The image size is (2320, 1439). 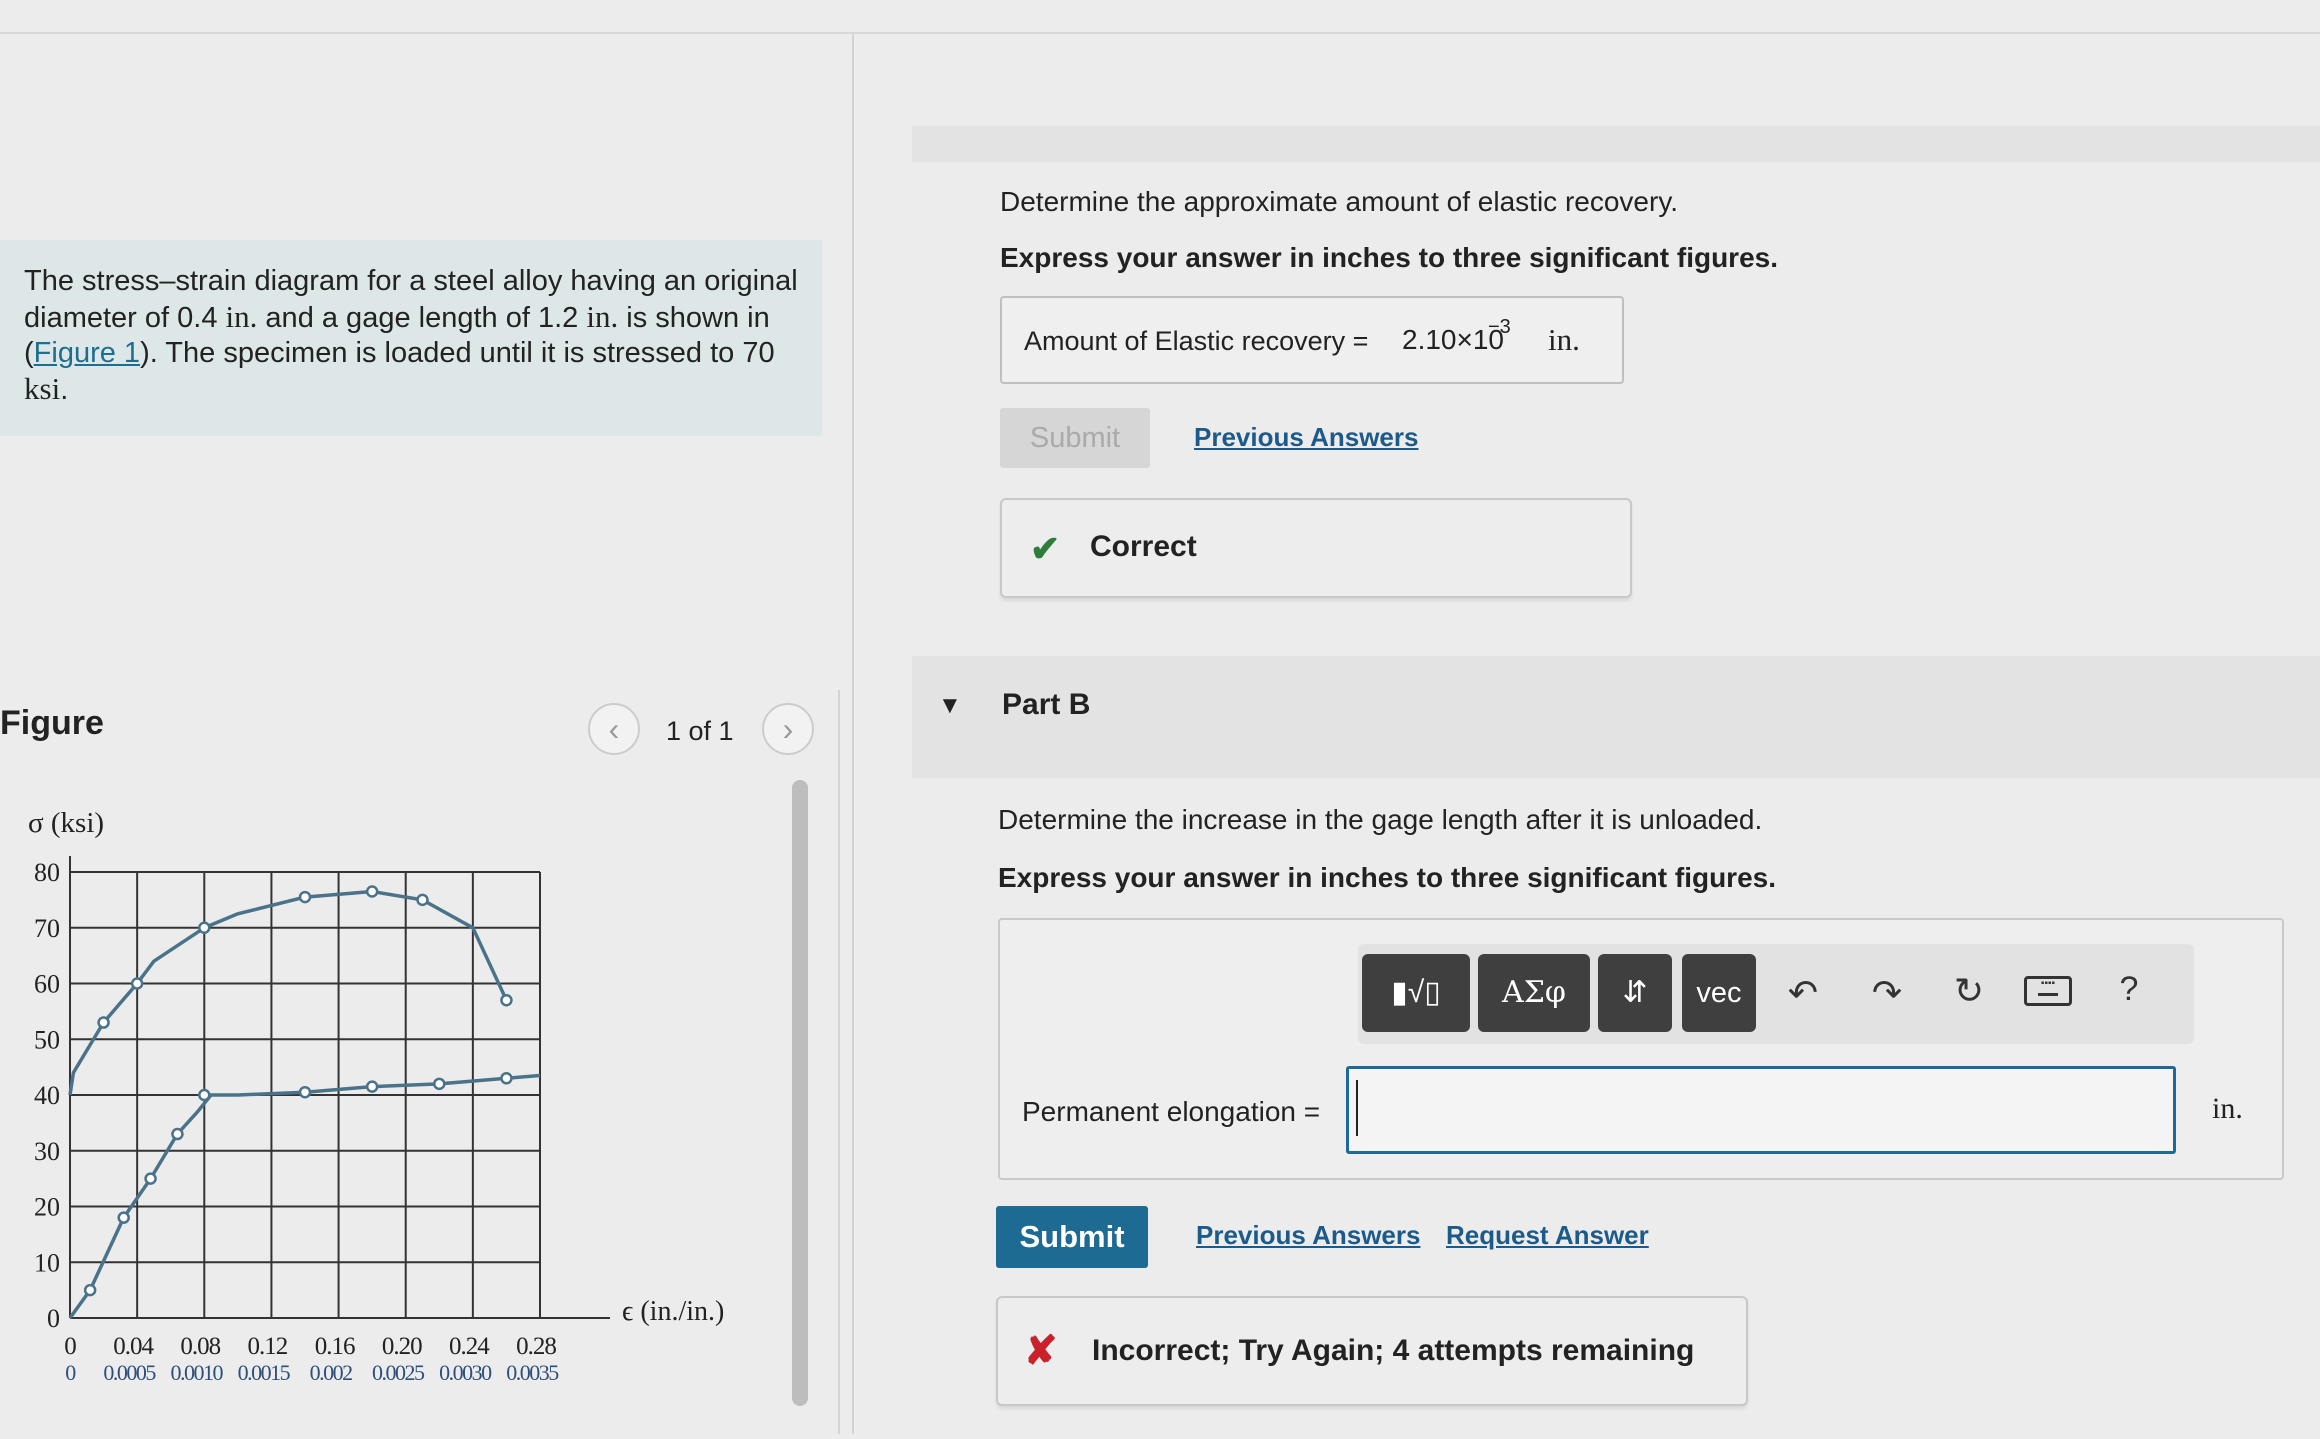 I want to click on chevron-left-icon: ‹, so click(x=614, y=729).